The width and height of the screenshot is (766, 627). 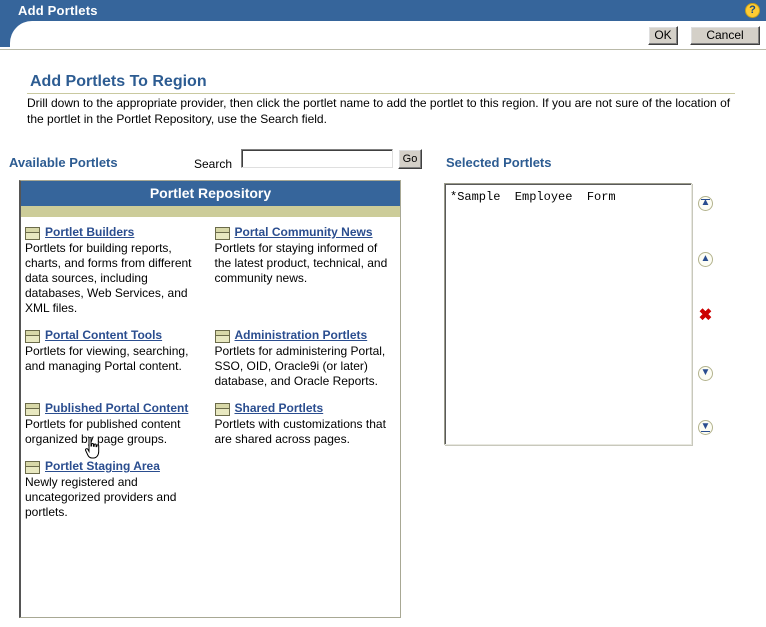 What do you see at coordinates (381, 93) in the screenshot?
I see `title-rule` at bounding box center [381, 93].